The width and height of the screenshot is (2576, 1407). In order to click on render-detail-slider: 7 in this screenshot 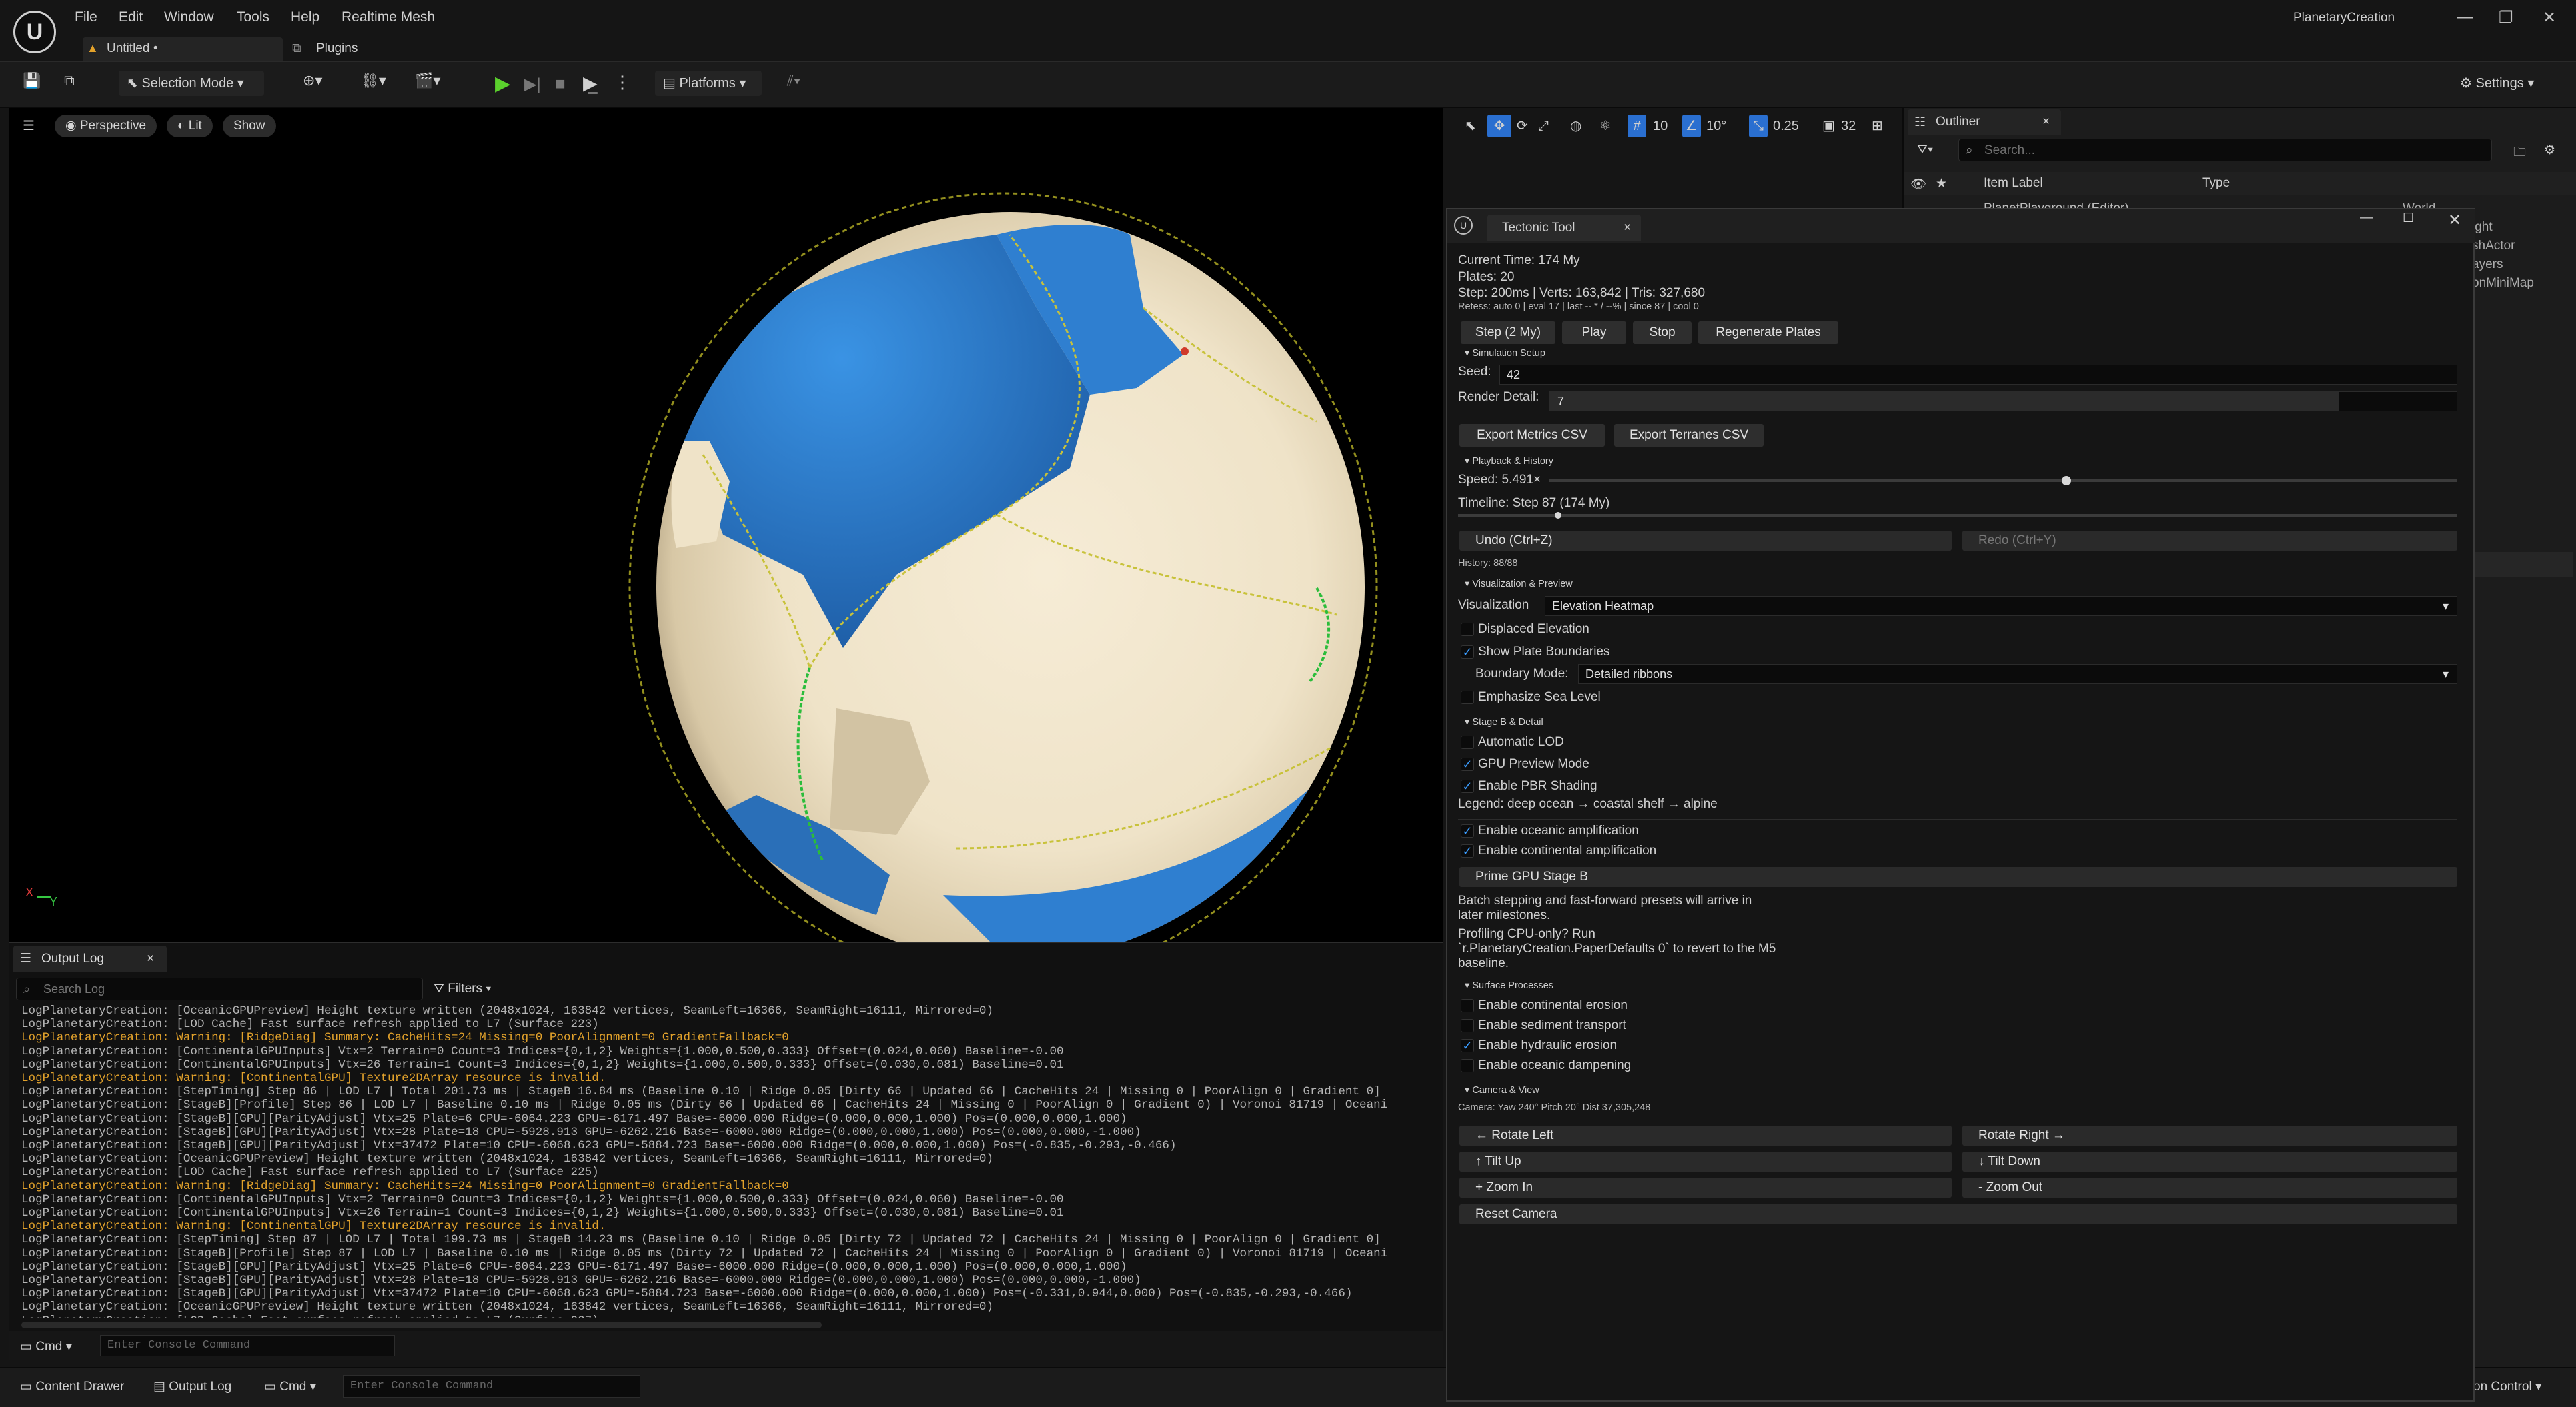, I will do `click(2003, 401)`.